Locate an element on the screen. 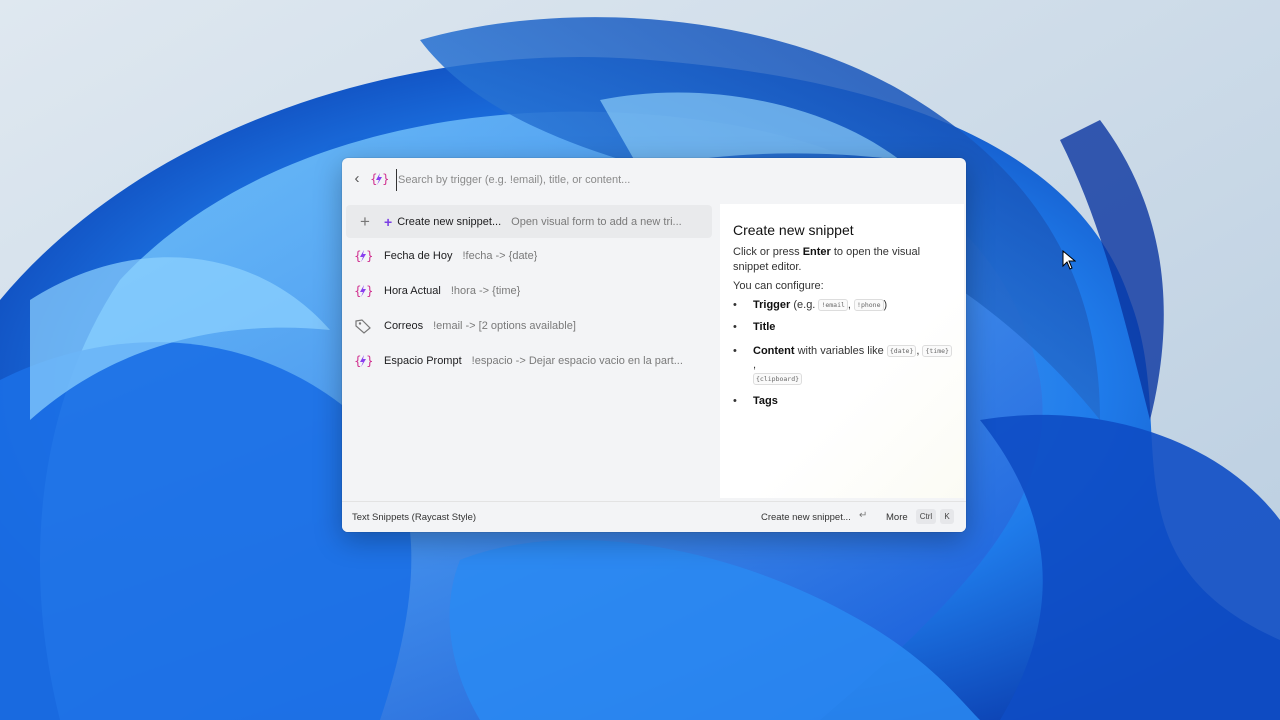 This screenshot has width=1280, height=720. item-text: with variables like is located at coordinates (840, 351).